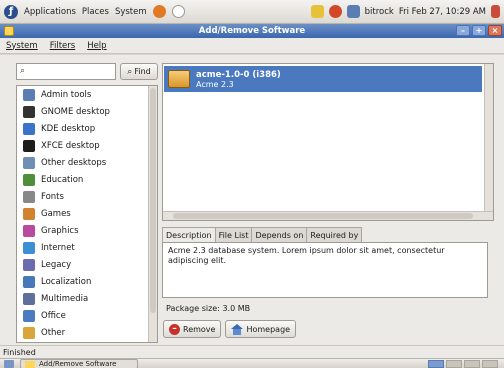  Describe the element at coordinates (62, 46) in the screenshot. I see `menu-filters: Filters` at that location.